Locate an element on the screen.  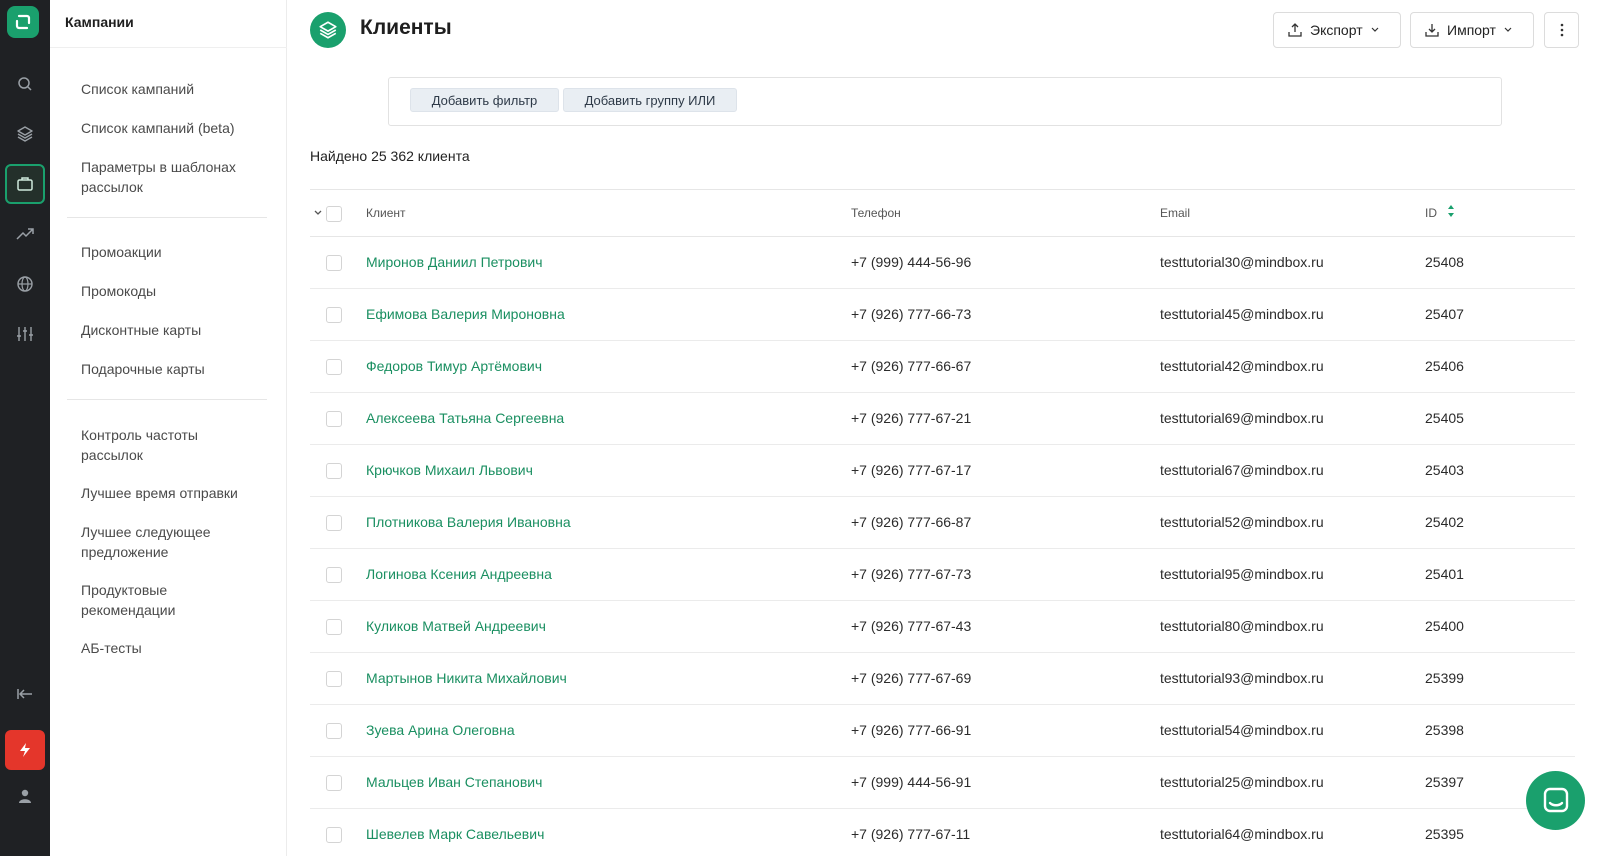
upload-icon is located at coordinates (1295, 30).